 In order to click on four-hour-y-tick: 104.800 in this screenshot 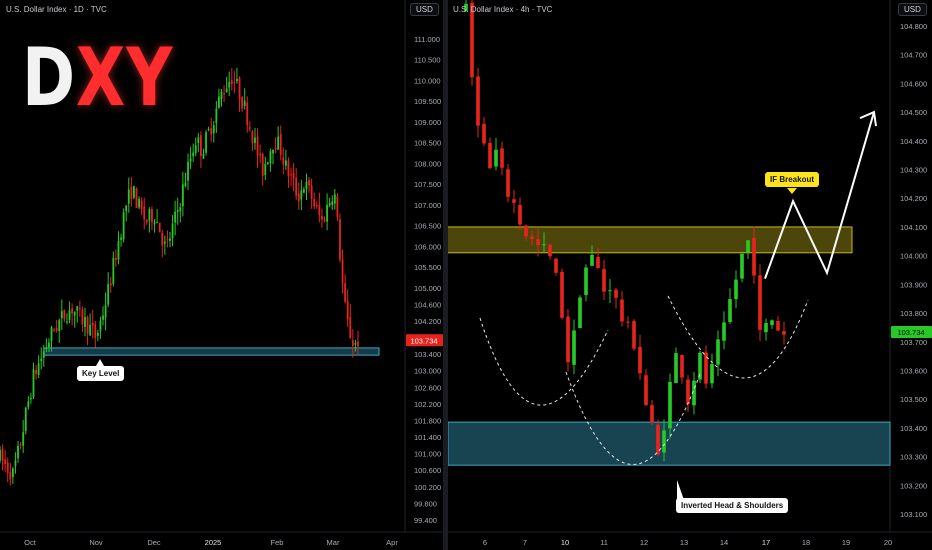, I will do `click(913, 26)`.